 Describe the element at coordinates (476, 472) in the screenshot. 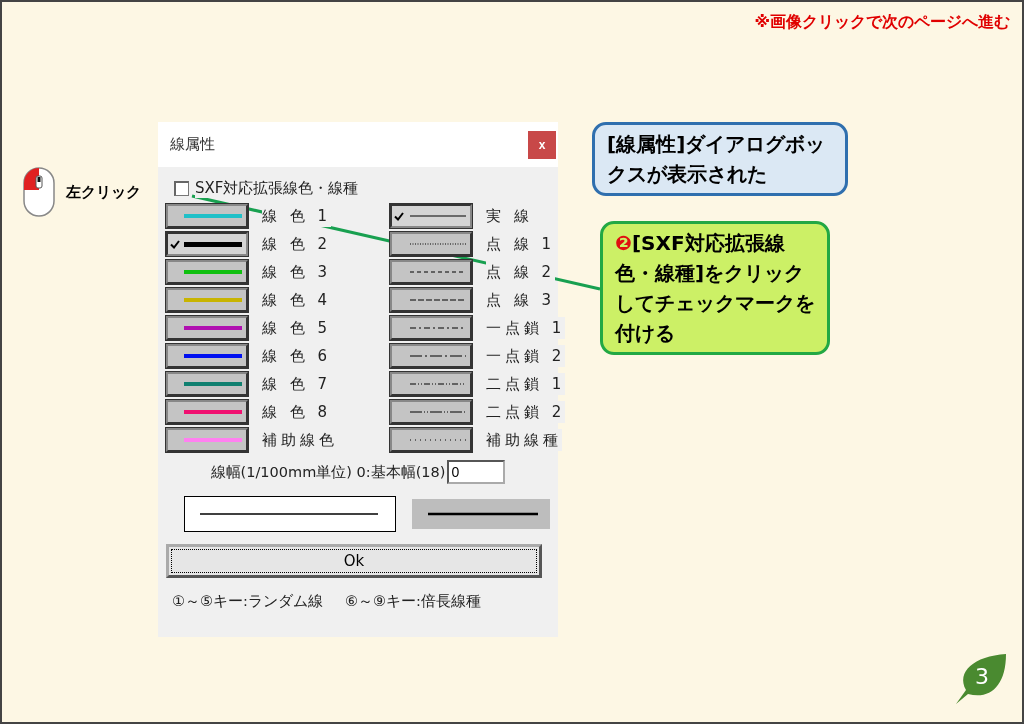

I see `line-width-field: 0` at that location.